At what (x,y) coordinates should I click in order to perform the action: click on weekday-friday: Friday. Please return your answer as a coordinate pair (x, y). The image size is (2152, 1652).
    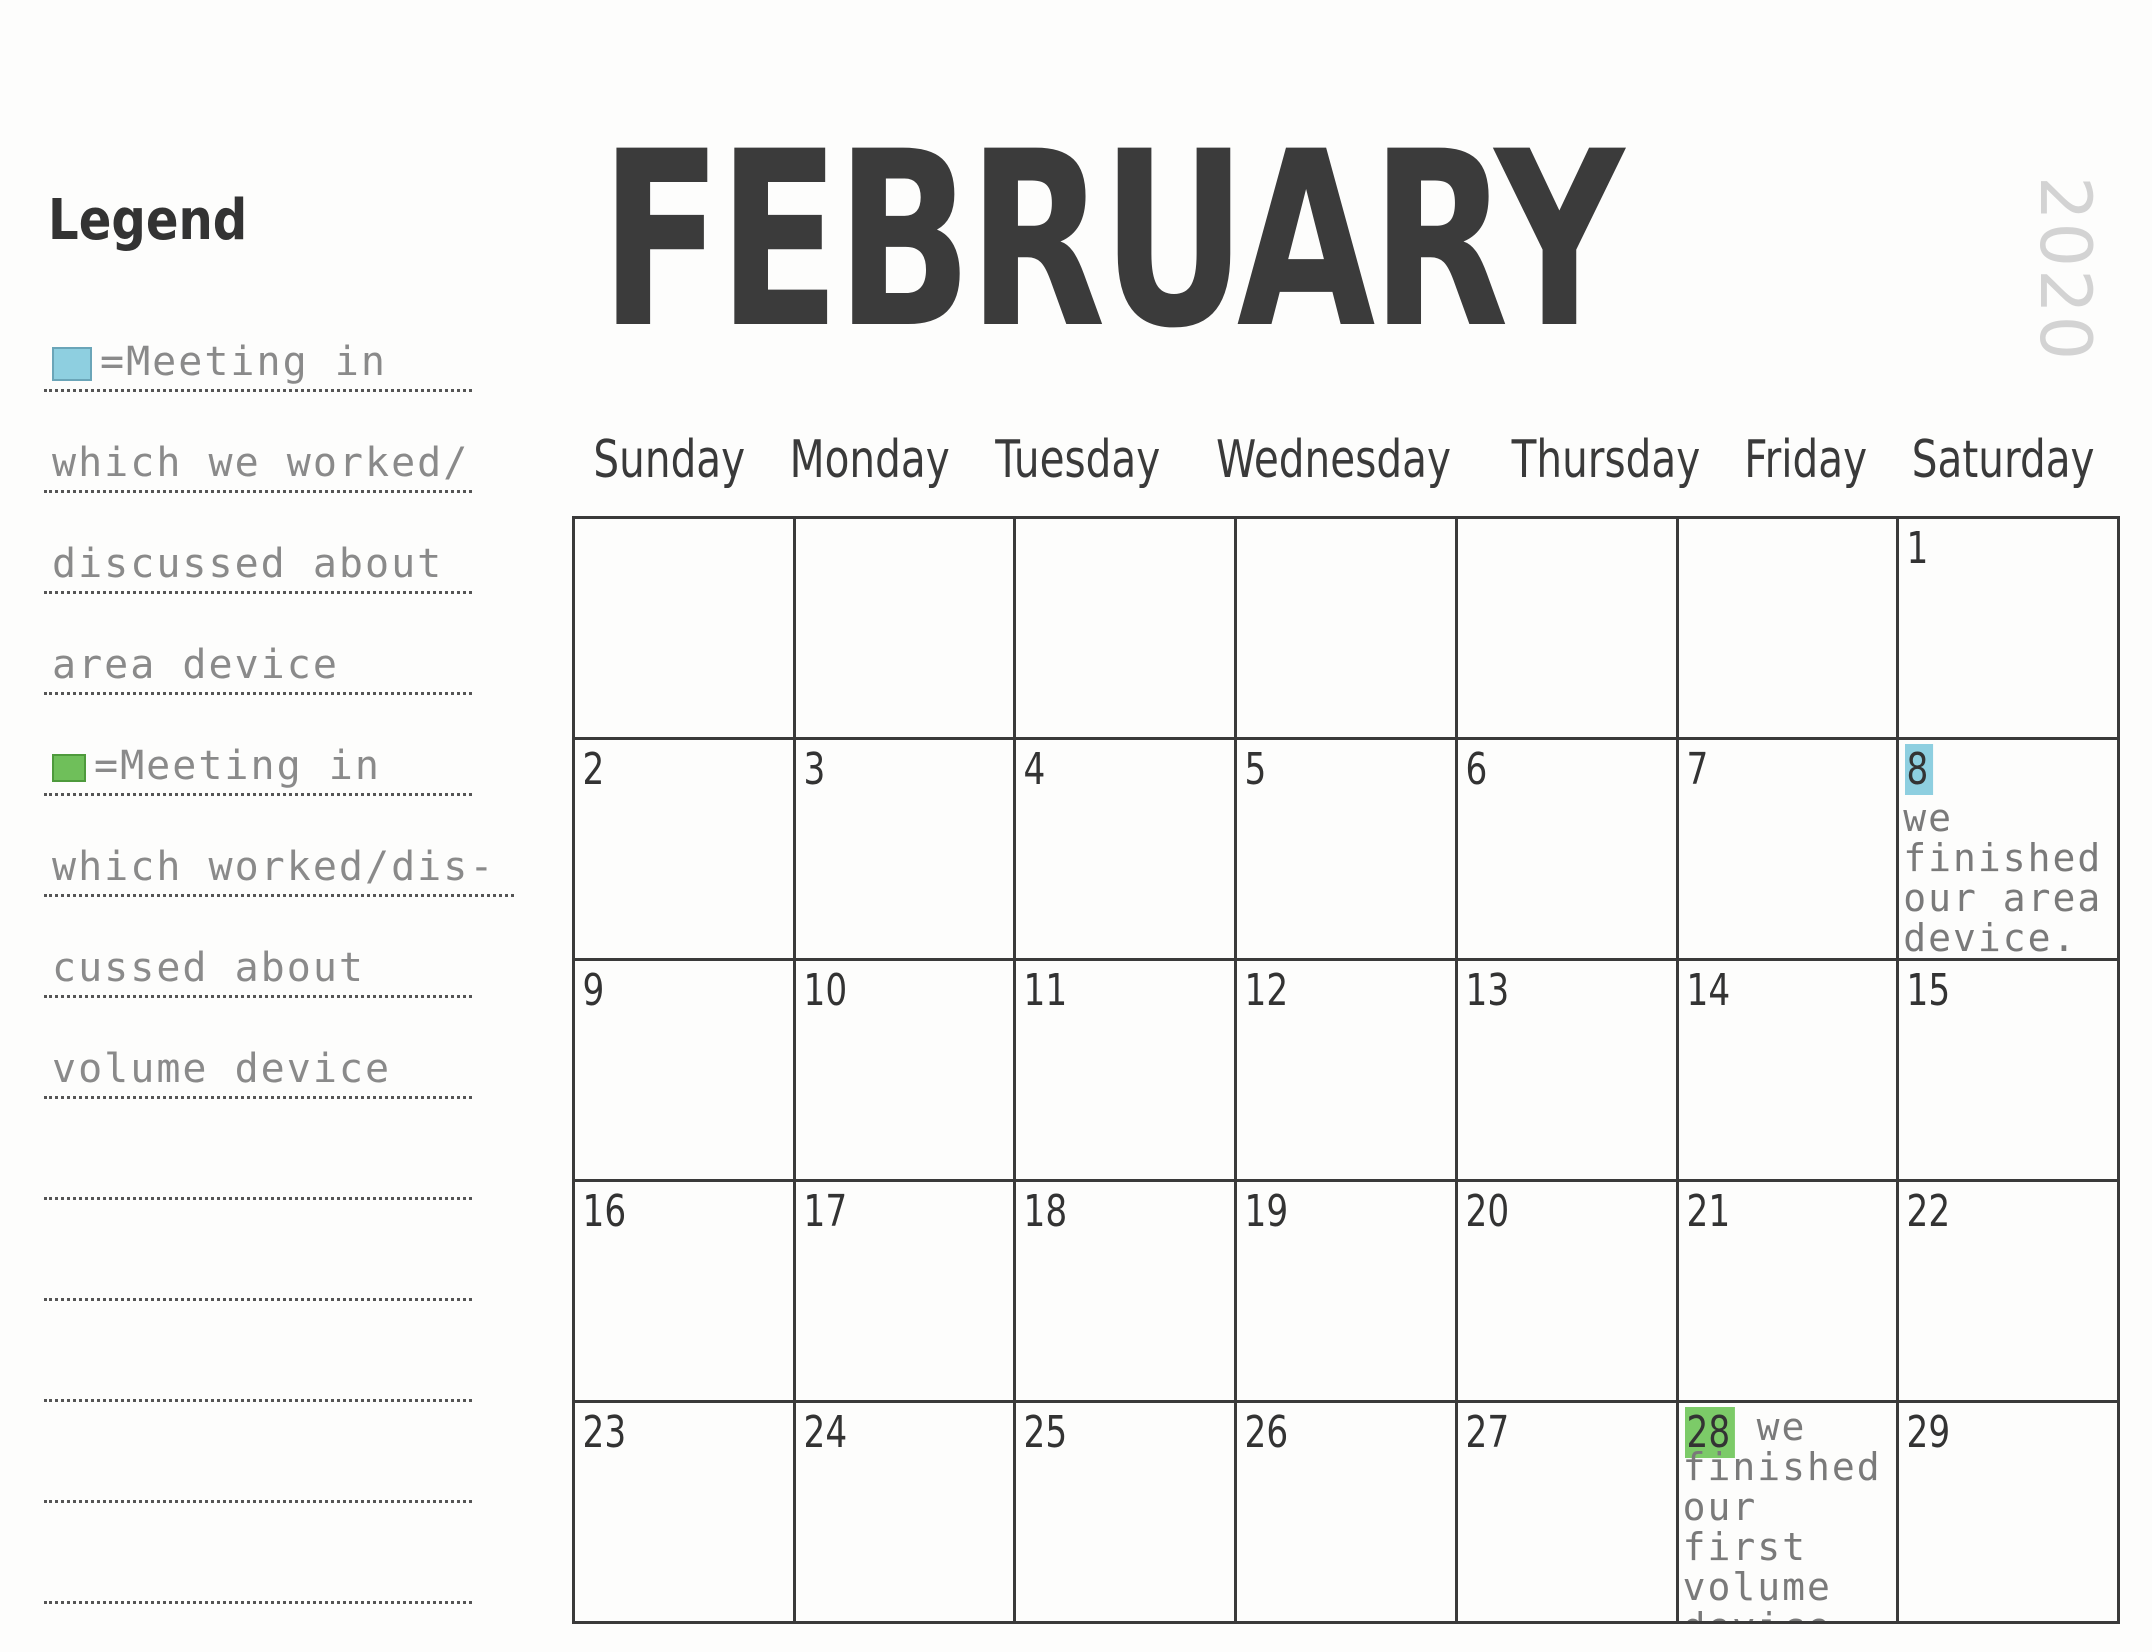
    Looking at the image, I should click on (1806, 460).